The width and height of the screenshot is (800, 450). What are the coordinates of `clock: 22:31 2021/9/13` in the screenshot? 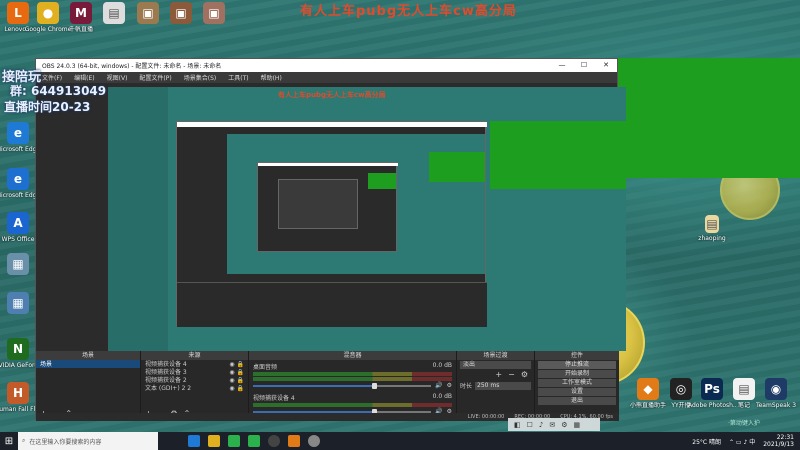 It's located at (778, 441).